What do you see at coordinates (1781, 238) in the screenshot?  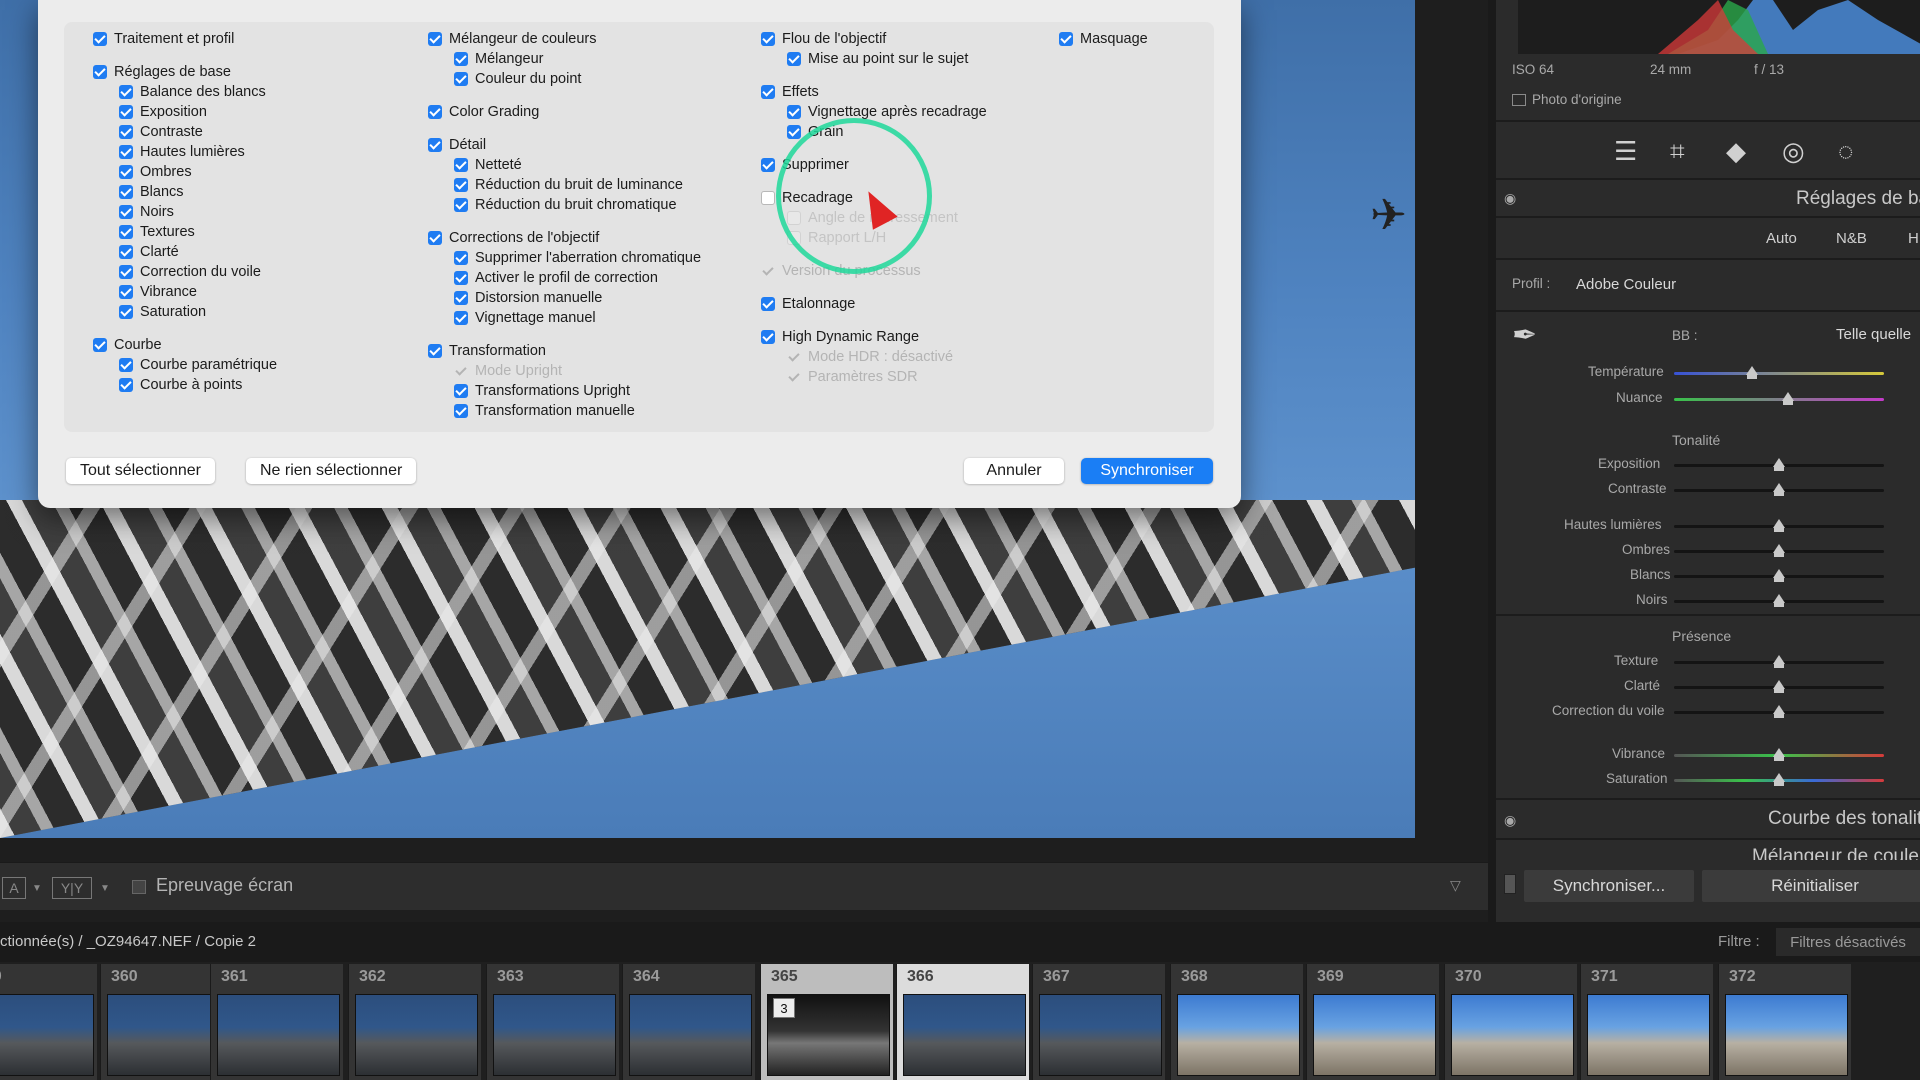 I see `auto-button: Auto` at bounding box center [1781, 238].